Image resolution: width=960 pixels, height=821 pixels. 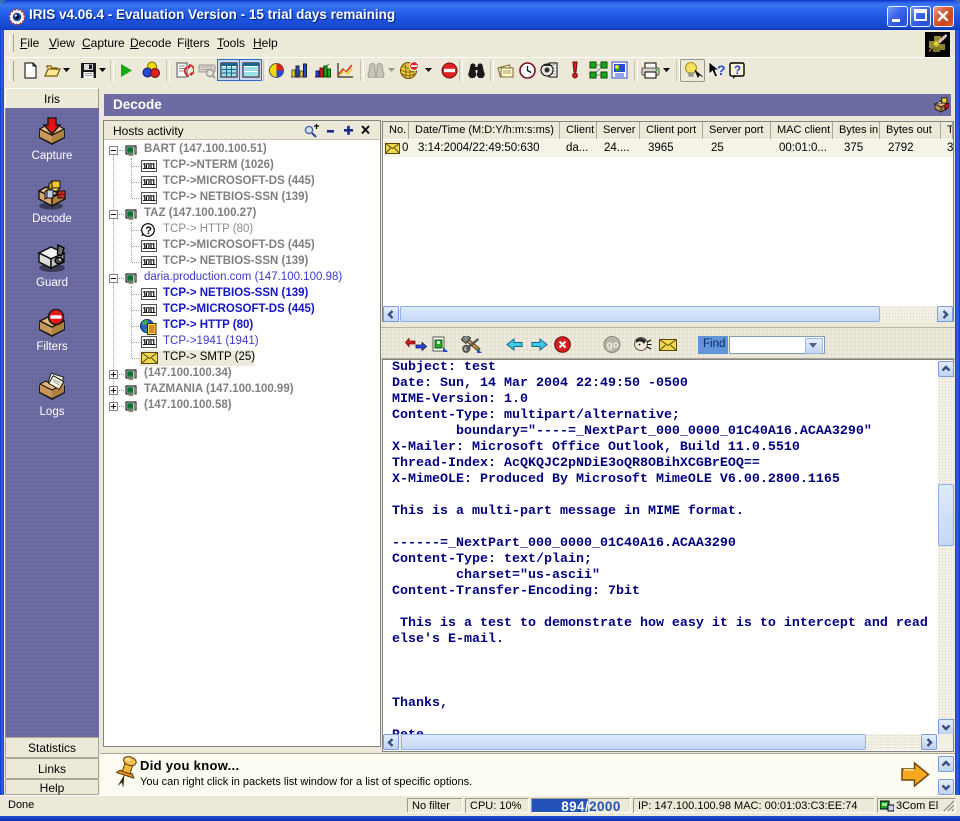 I want to click on svg-text: go, so click(x=613, y=345).